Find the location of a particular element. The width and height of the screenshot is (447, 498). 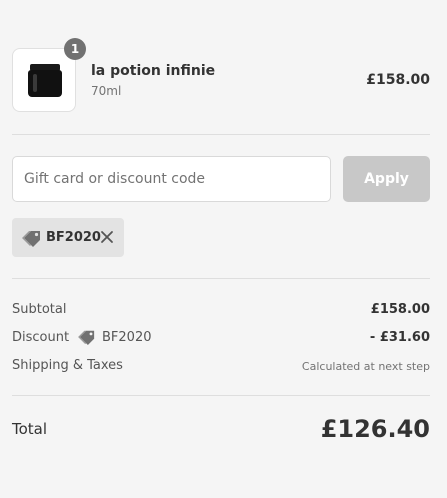

product-thumbnail-wrapper: 1 is located at coordinates (49, 75).